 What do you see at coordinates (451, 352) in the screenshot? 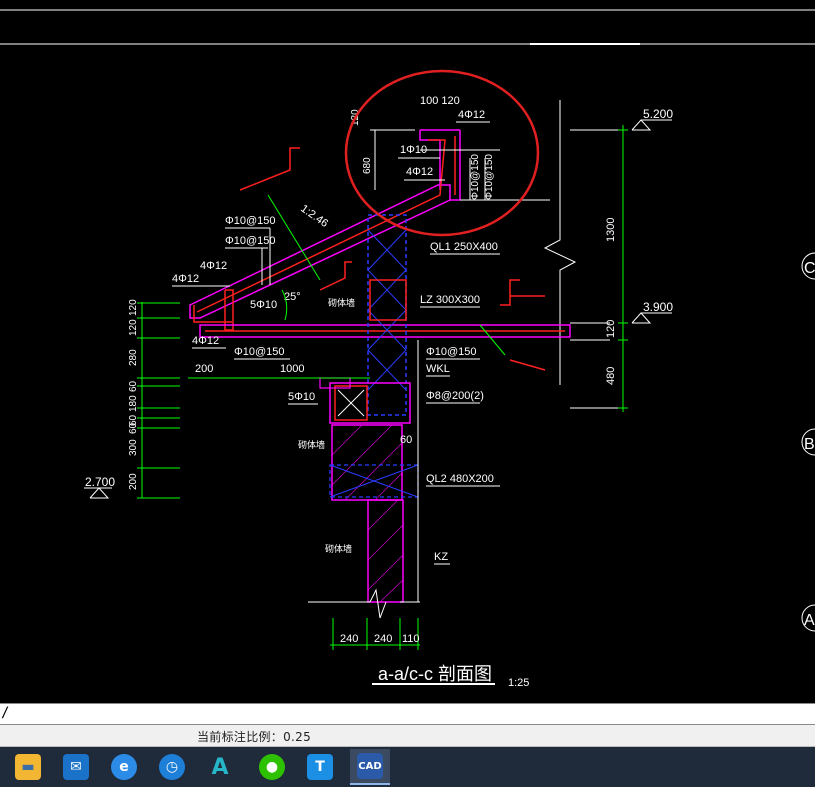
I see `label-phi10-150-d: Φ10@150` at bounding box center [451, 352].